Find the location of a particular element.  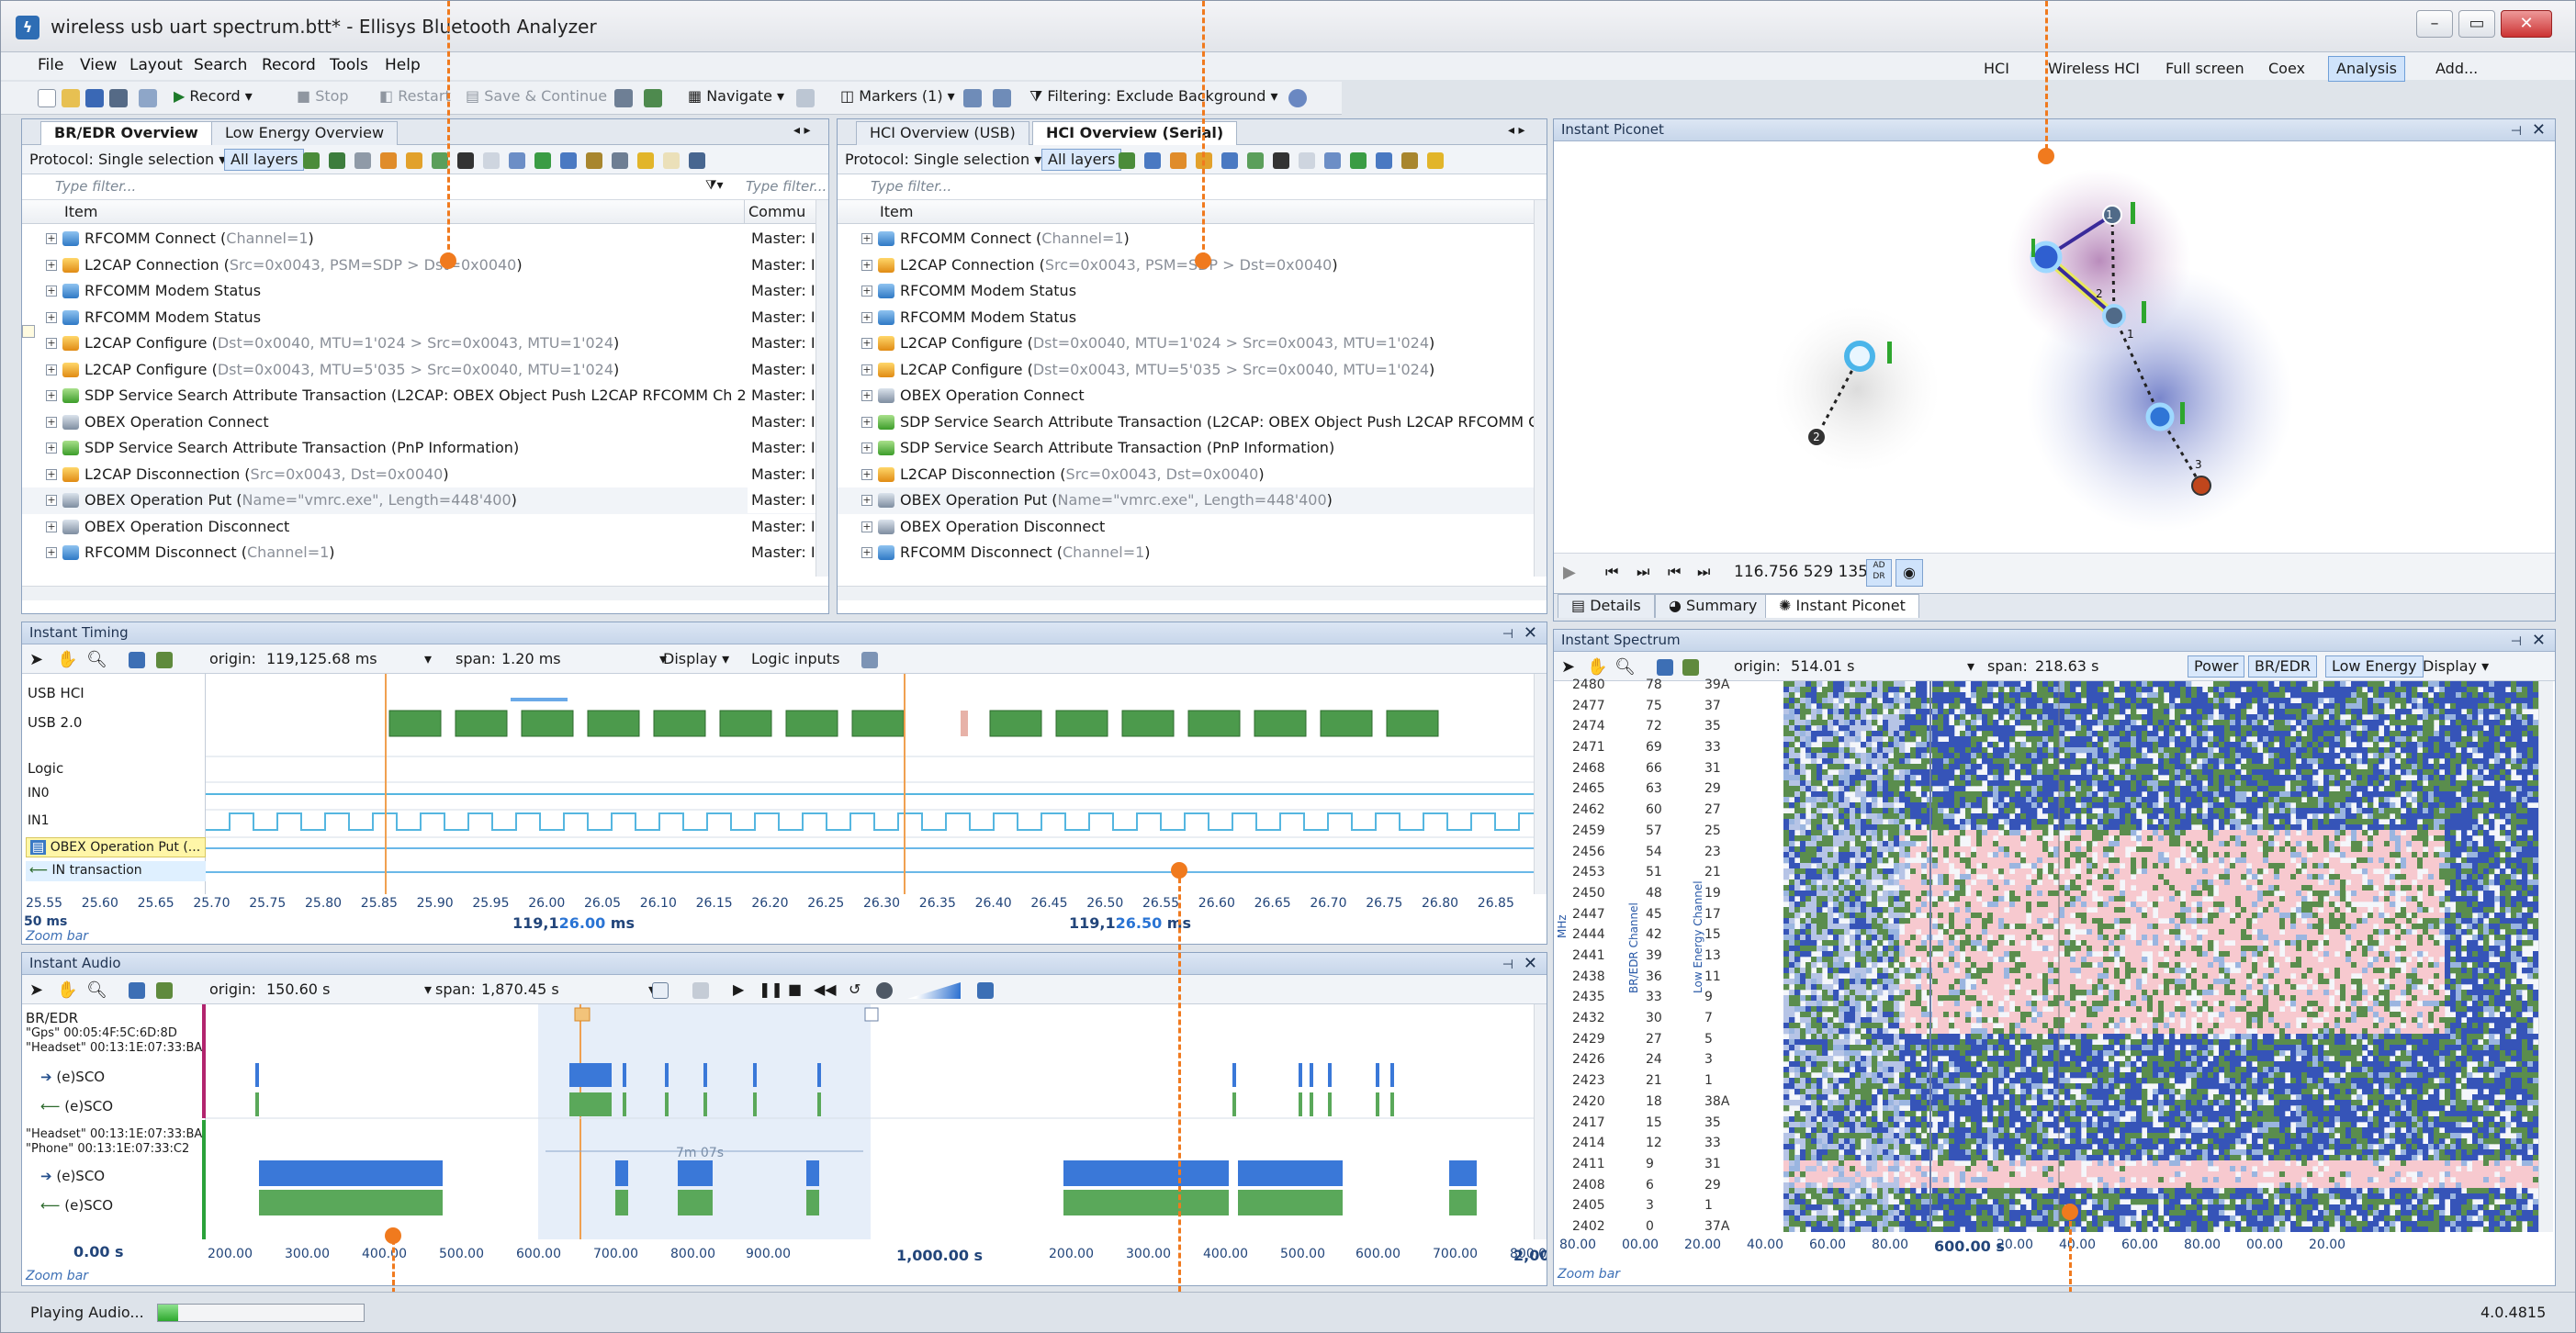

timing-pin-icon: ⊣ is located at coordinates (1507, 634).